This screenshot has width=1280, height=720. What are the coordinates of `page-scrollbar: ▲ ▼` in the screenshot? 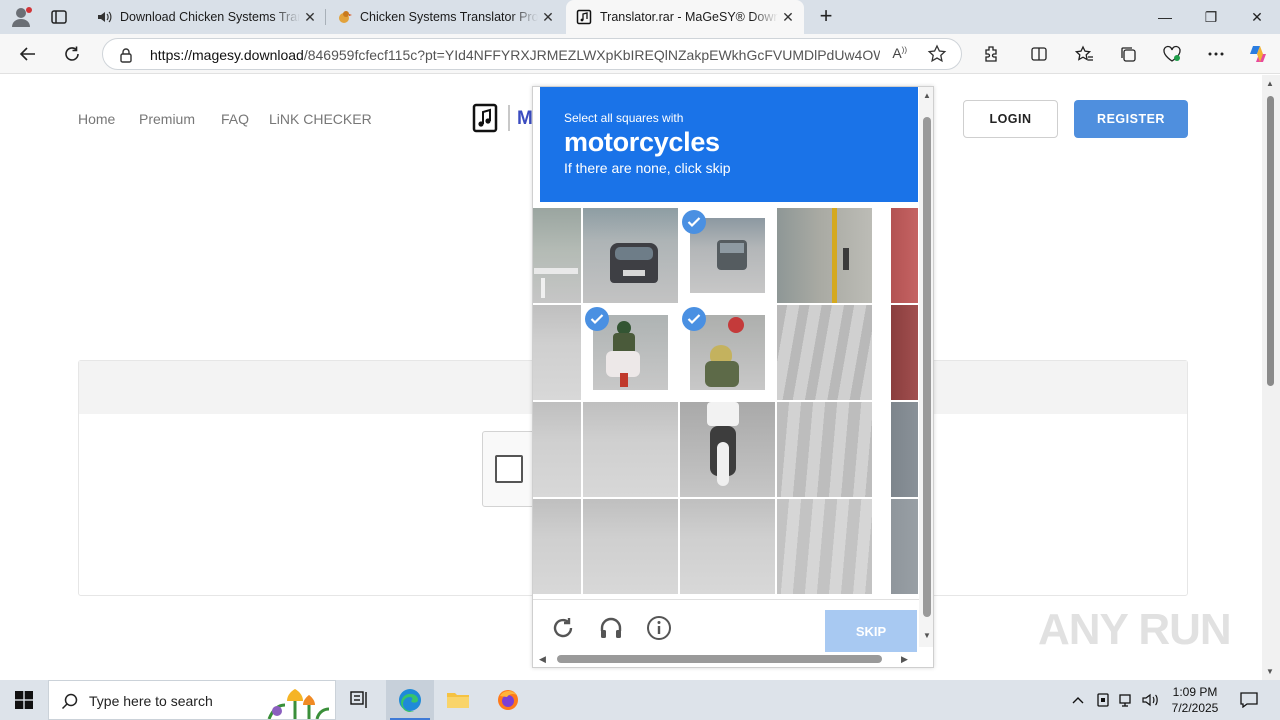 It's located at (1271, 377).